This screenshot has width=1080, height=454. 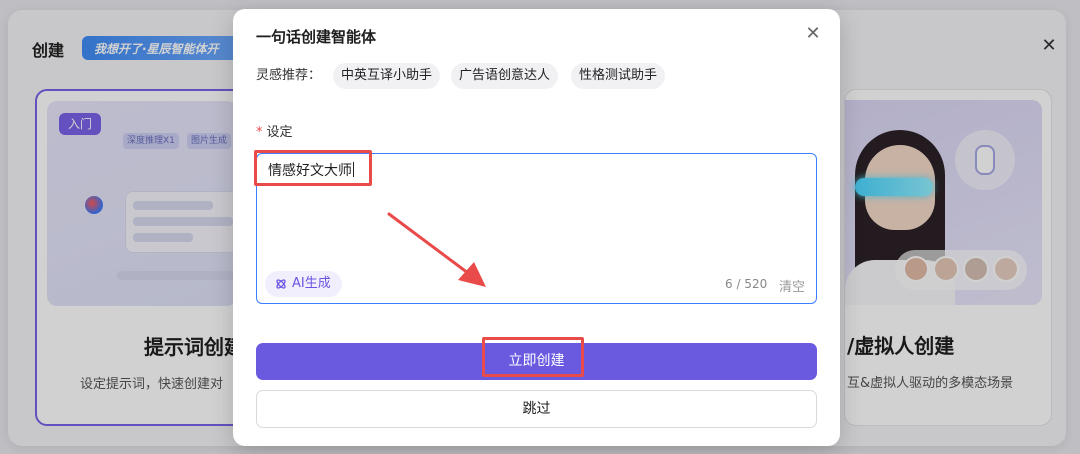 What do you see at coordinates (536, 361) in the screenshot?
I see `create-now-button: 立即创建` at bounding box center [536, 361].